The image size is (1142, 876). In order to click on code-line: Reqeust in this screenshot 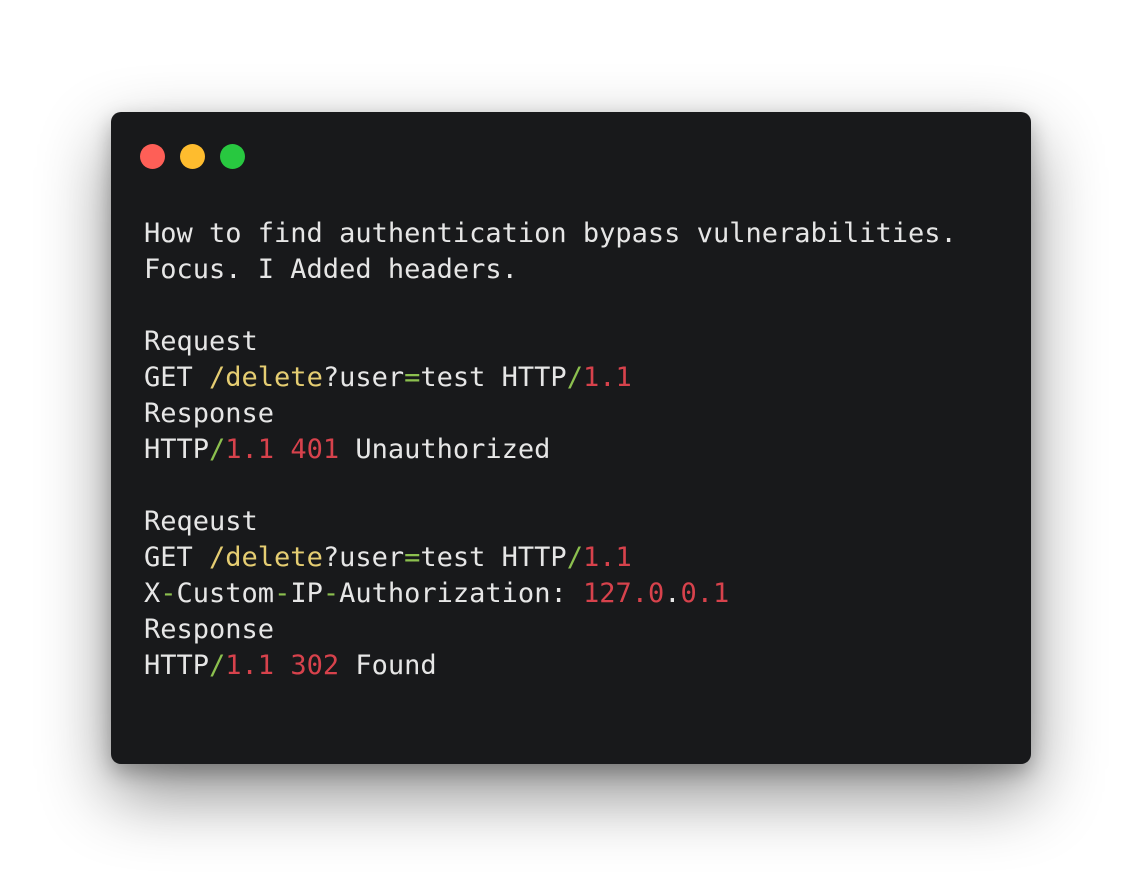, I will do `click(550, 522)`.